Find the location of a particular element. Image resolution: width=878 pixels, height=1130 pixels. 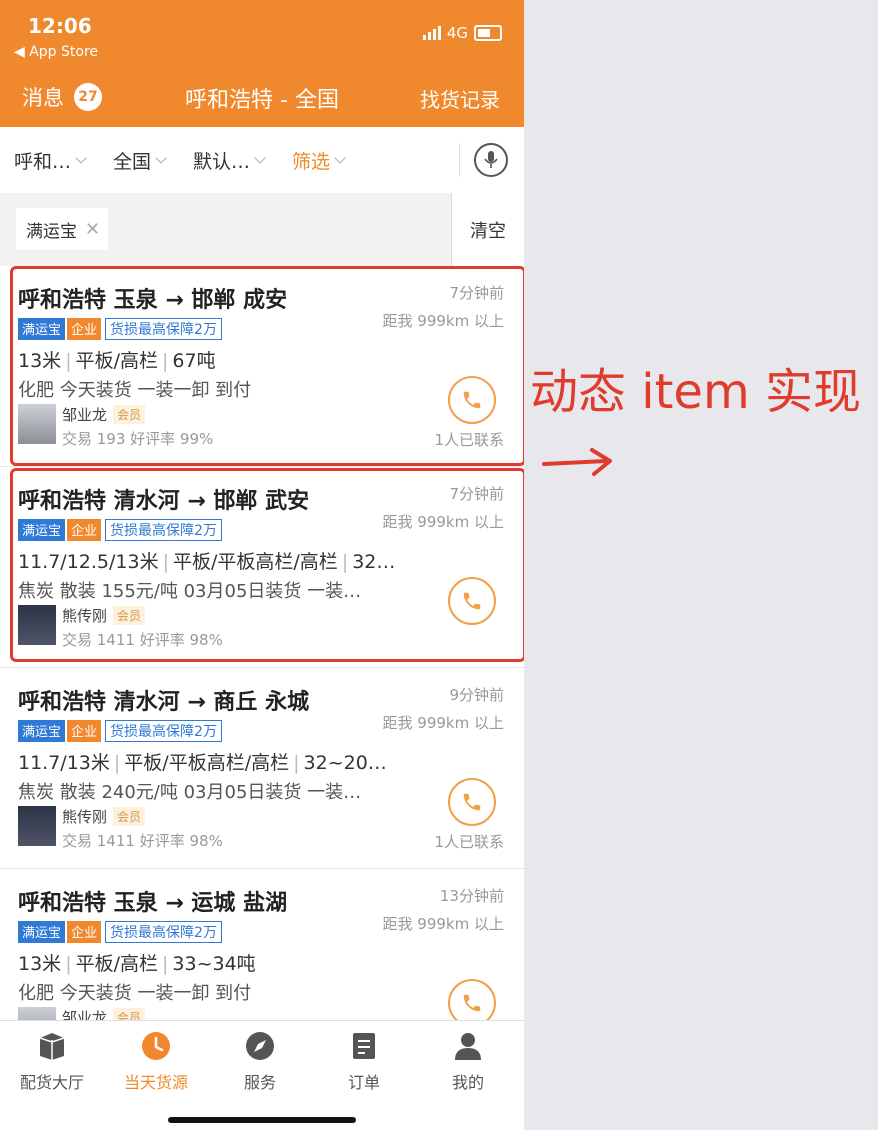

tab-today-cargo: 当天货源 is located at coordinates (156, 1061).